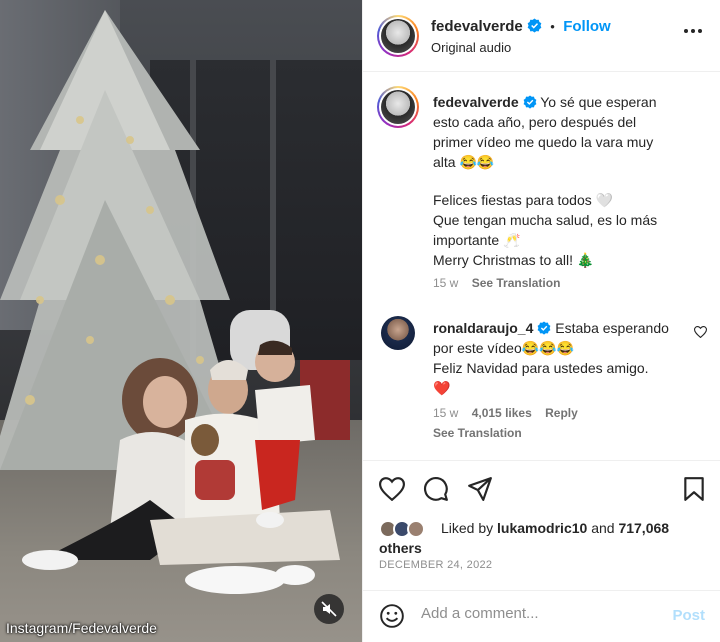 Image resolution: width=720 pixels, height=642 pixels. Describe the element at coordinates (442, 388) in the screenshot. I see `comment-line: ❤️` at that location.